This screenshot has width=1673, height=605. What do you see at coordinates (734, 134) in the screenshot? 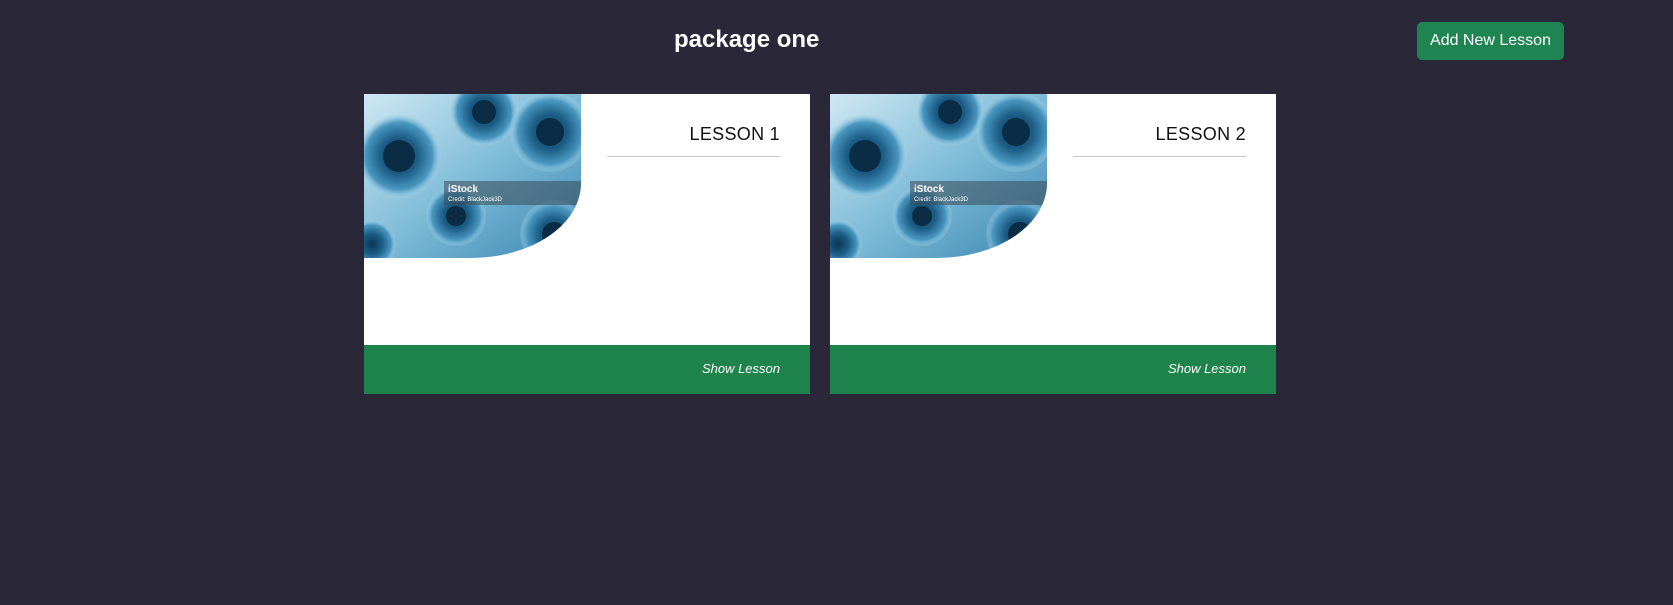
I see `lesson-title: LESSON 1` at bounding box center [734, 134].